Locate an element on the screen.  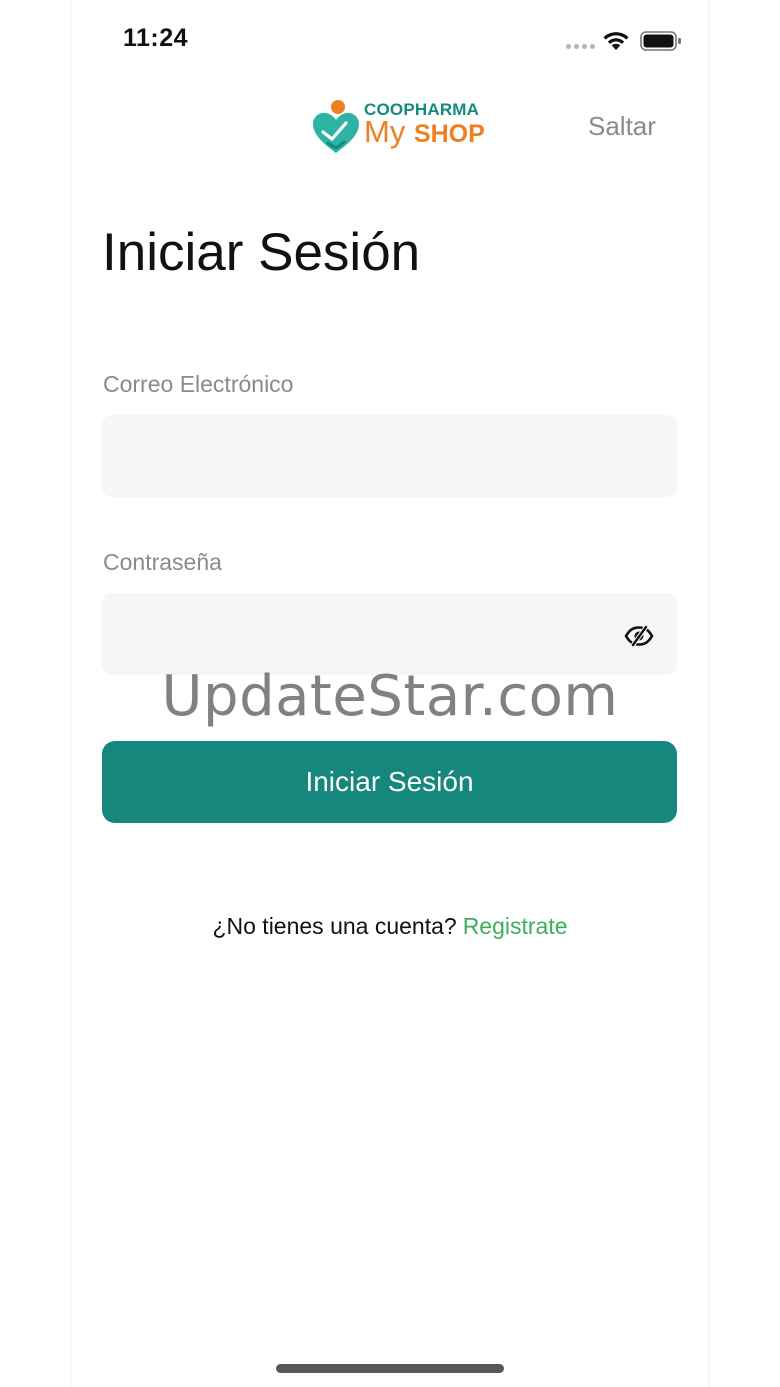
register-link: Registrate is located at coordinates (515, 926).